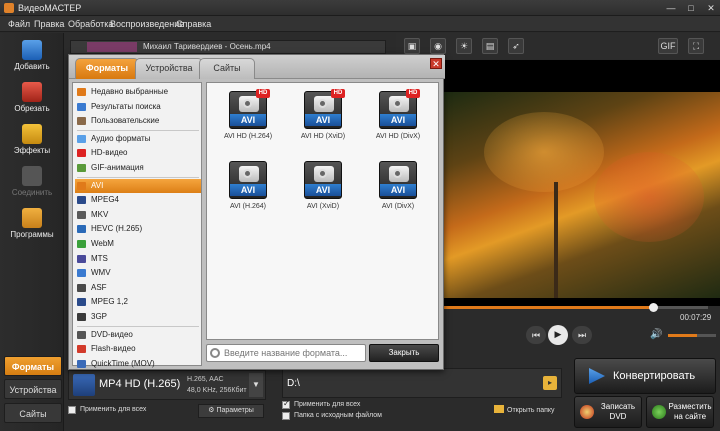 The image size is (720, 431). I want to click on category-item: HEVC (H.265), so click(138, 229).